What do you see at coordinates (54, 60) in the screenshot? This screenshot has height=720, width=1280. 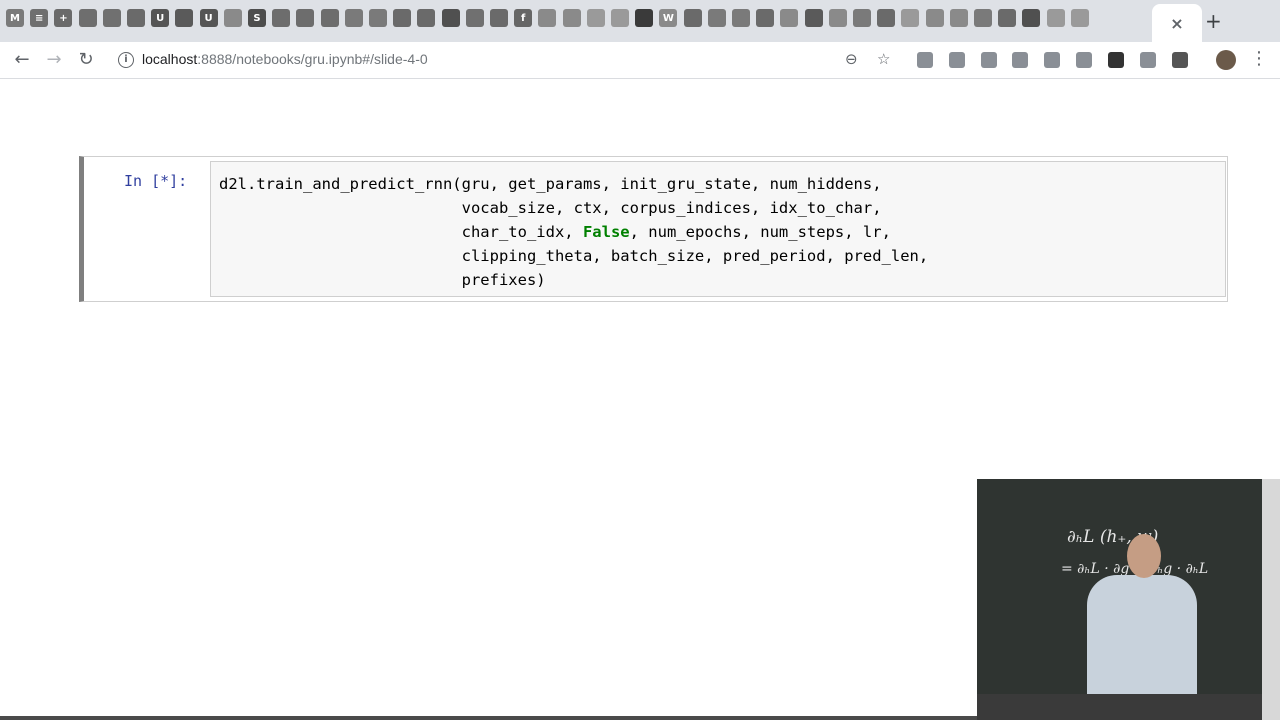 I see `forward-button: →` at bounding box center [54, 60].